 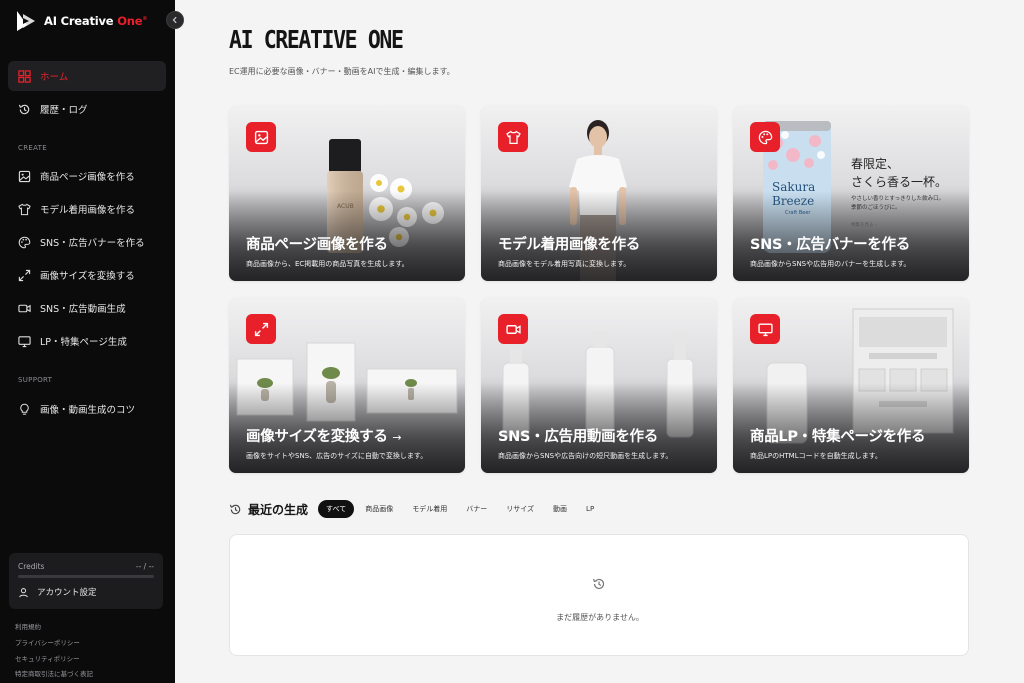 I want to click on empty-state-text: まだ履歴がありません。, so click(x=600, y=617).